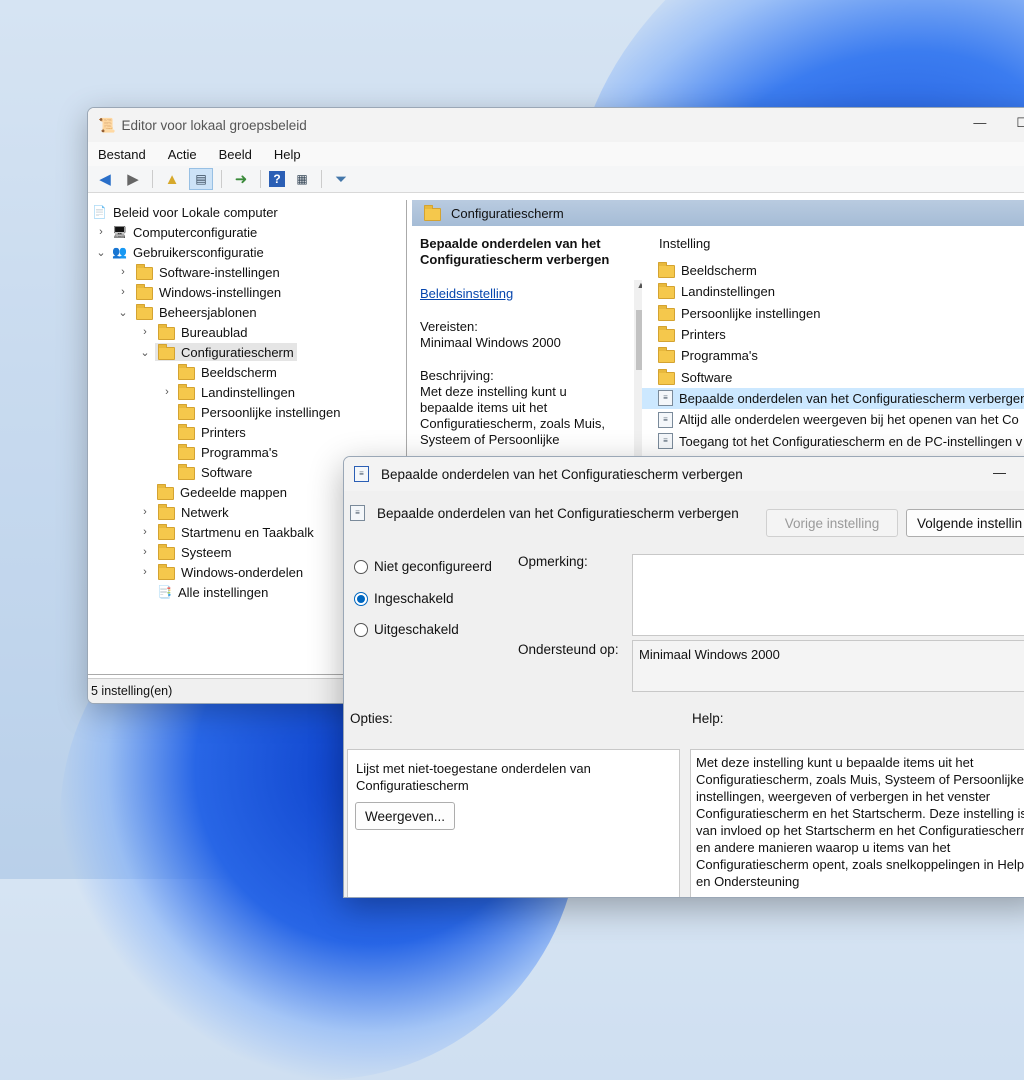 Image resolution: width=1024 pixels, height=1080 pixels. I want to click on list-item: Printers, so click(833, 334).